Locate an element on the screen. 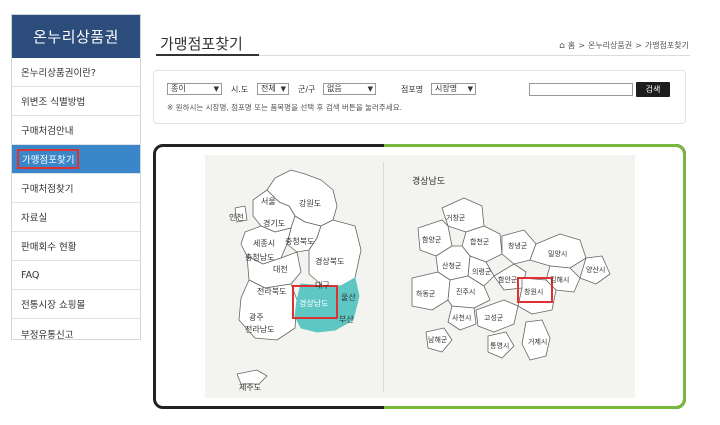 Image resolution: width=720 pixels, height=425 pixels. region-label-tongyeong: 통영시 is located at coordinates (499, 345).